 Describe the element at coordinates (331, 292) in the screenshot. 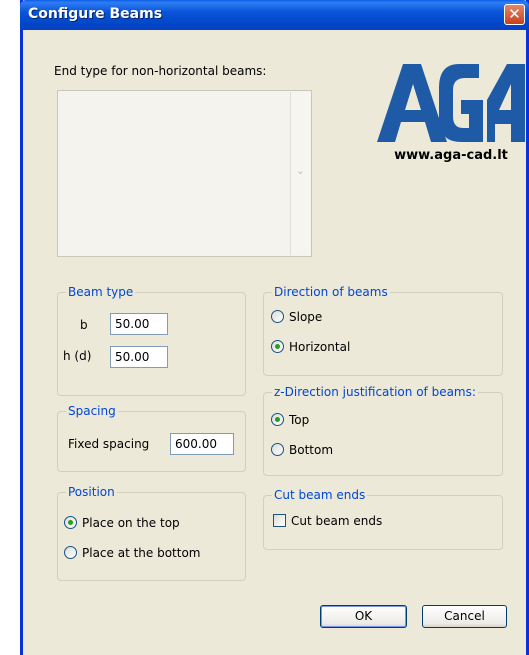

I see `direction-title: Direction of beams` at that location.